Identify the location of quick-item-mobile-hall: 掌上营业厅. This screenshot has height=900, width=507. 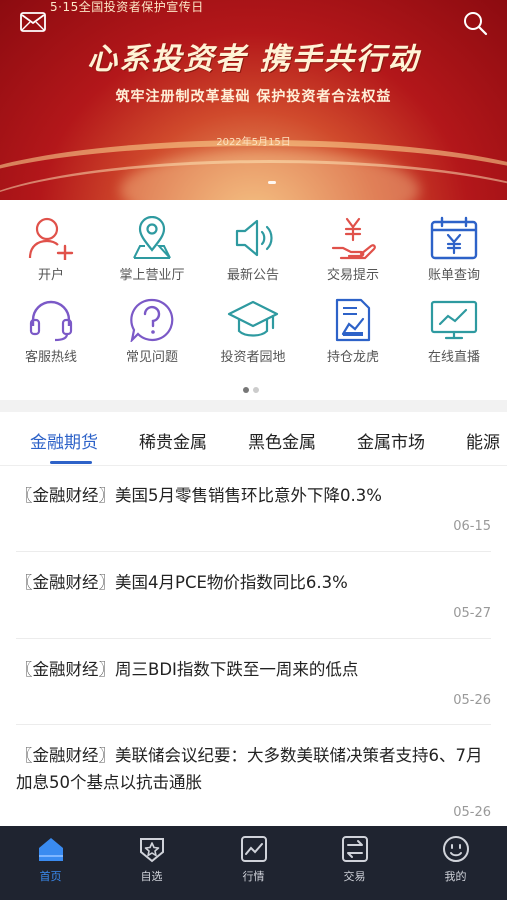
(152, 253).